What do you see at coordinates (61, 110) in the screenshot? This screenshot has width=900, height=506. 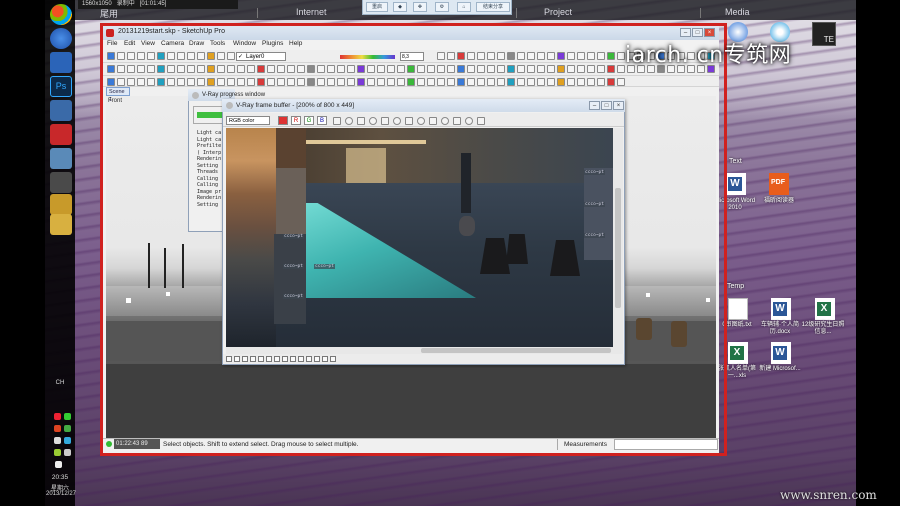 I see `taskbar-app-map-icon` at bounding box center [61, 110].